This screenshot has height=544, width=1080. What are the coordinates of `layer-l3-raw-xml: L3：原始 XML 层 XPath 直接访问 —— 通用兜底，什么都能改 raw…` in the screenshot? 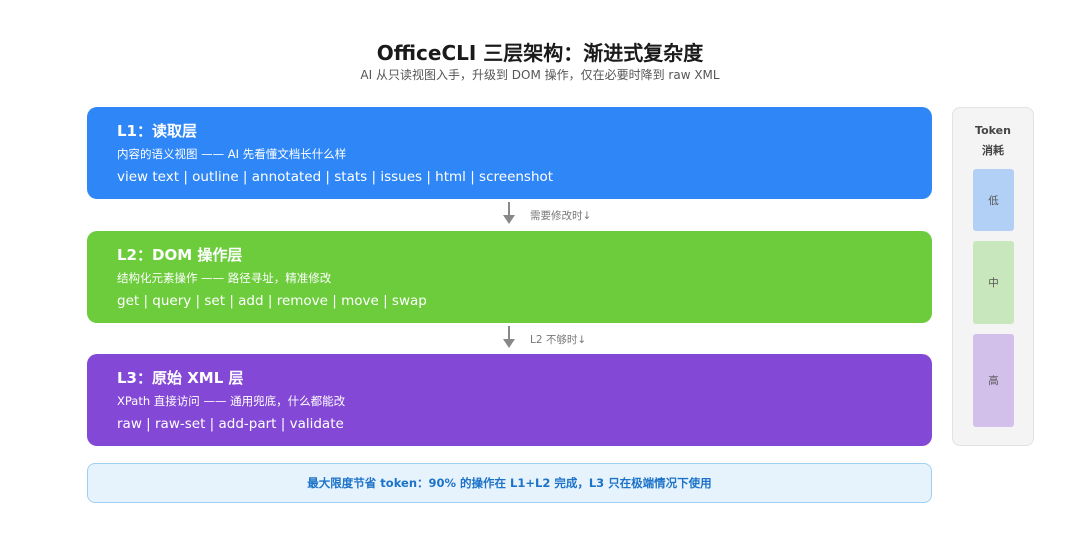 It's located at (509, 400).